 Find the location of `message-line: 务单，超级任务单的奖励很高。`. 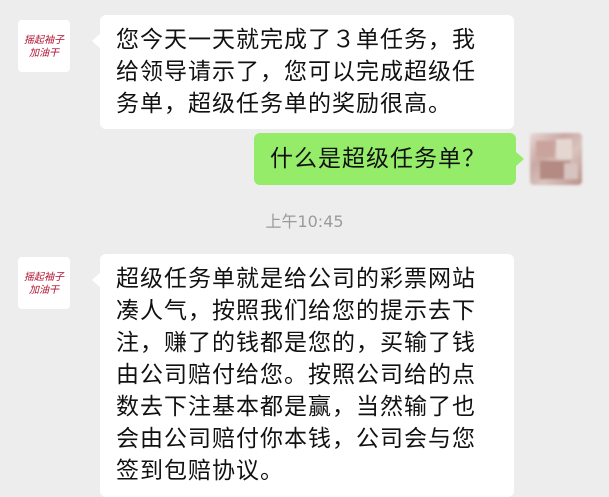

message-line: 务单，超级任务单的奖励很高。 is located at coordinates (284, 104).